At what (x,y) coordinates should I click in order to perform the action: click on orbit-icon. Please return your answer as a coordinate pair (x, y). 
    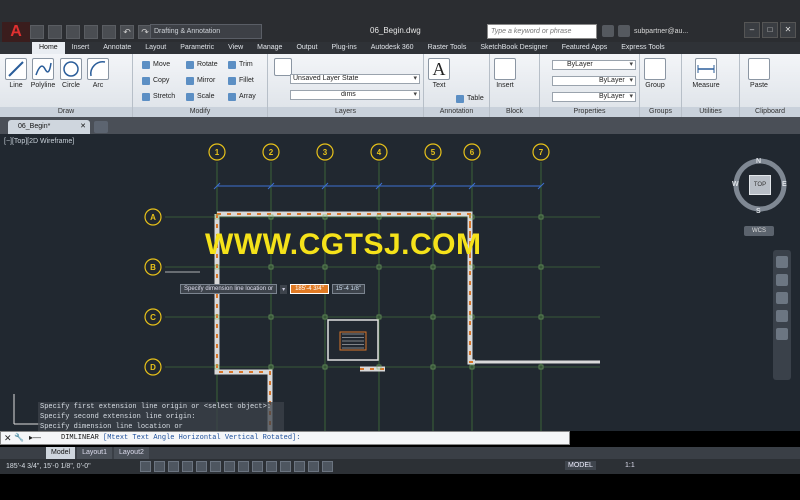
    Looking at the image, I should click on (782, 316).